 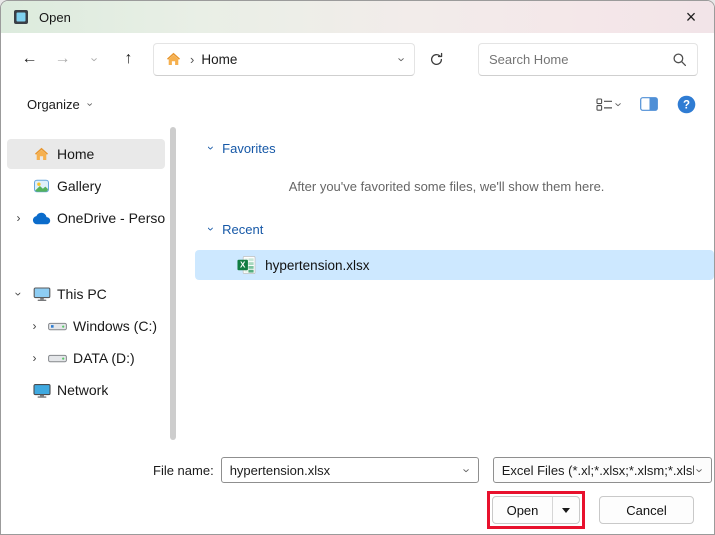 What do you see at coordinates (679, 59) in the screenshot?
I see `search-icon` at bounding box center [679, 59].